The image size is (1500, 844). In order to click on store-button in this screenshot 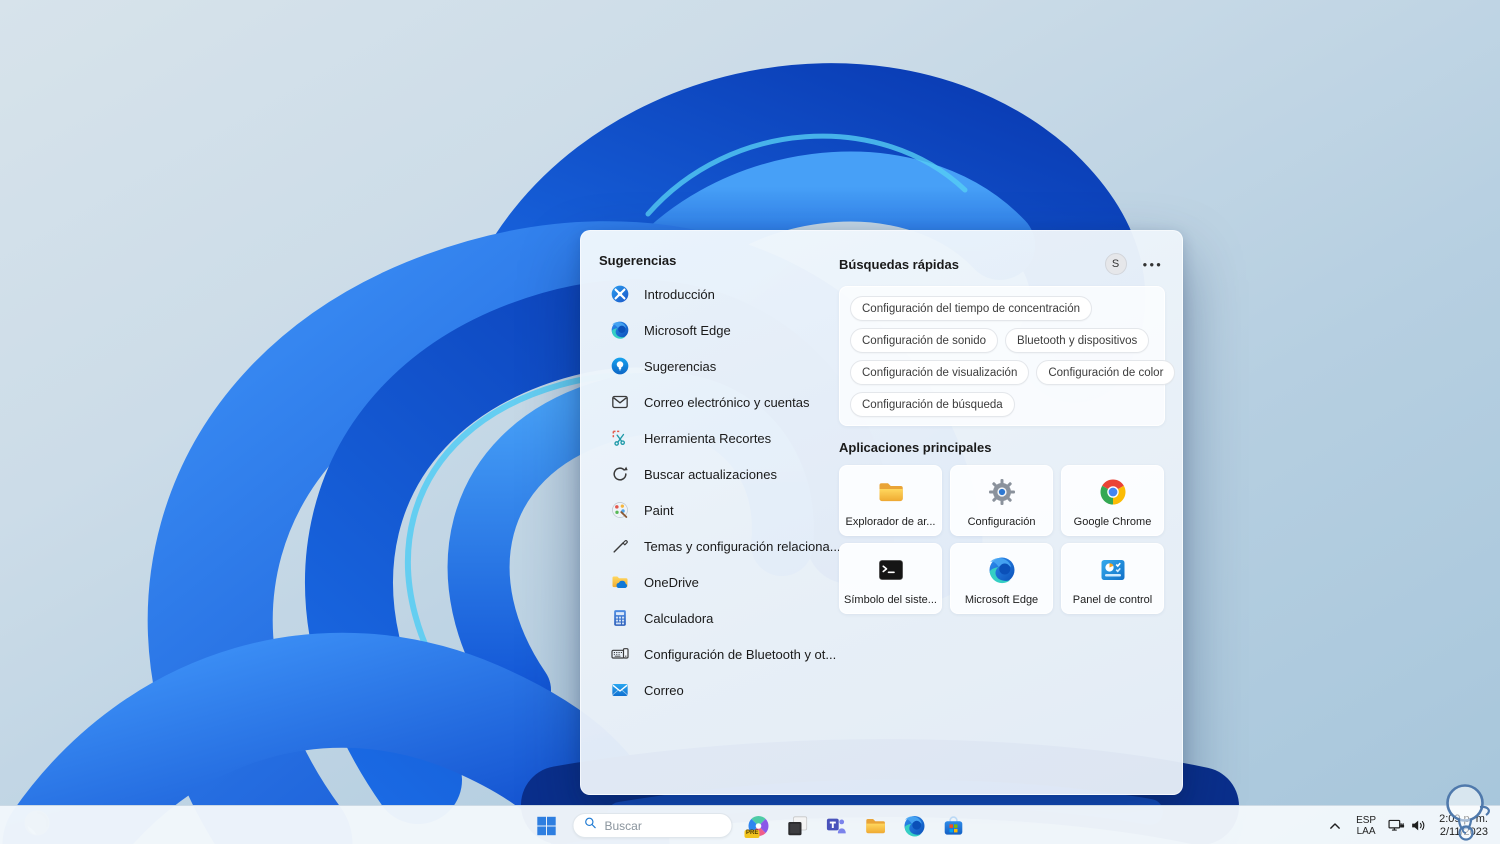, I will do `click(954, 826)`.